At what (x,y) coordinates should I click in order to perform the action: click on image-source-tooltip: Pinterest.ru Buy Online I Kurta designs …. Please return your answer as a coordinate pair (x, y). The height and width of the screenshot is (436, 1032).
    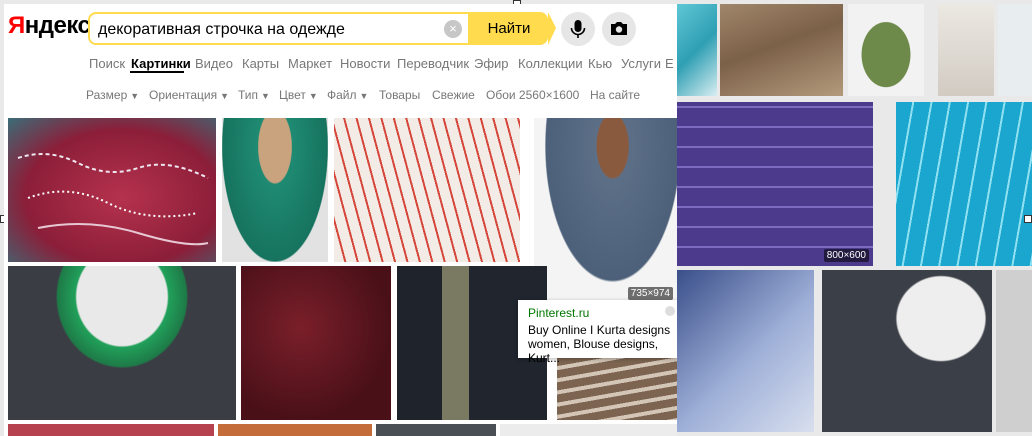
    Looking at the image, I should click on (597, 332).